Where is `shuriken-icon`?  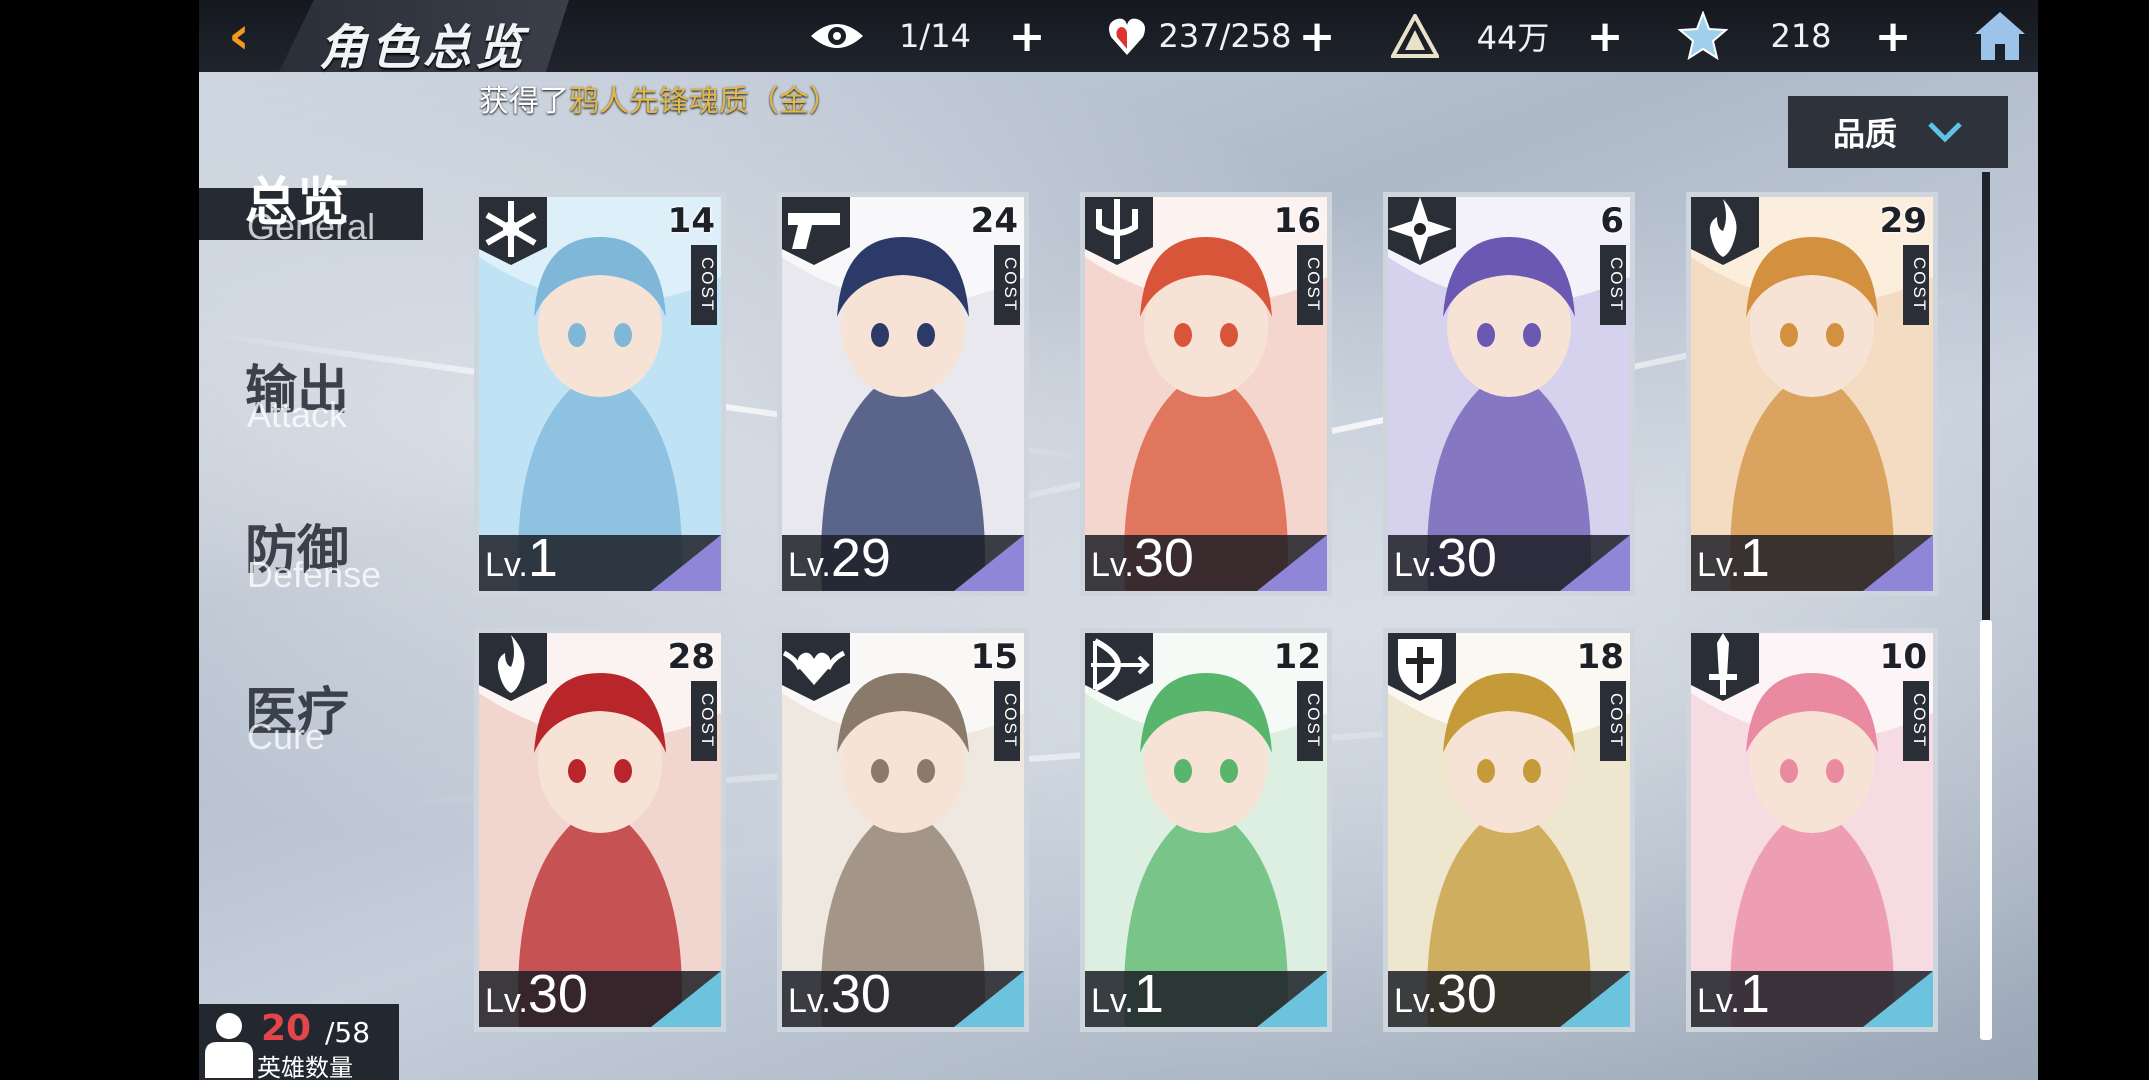 shuriken-icon is located at coordinates (1422, 231).